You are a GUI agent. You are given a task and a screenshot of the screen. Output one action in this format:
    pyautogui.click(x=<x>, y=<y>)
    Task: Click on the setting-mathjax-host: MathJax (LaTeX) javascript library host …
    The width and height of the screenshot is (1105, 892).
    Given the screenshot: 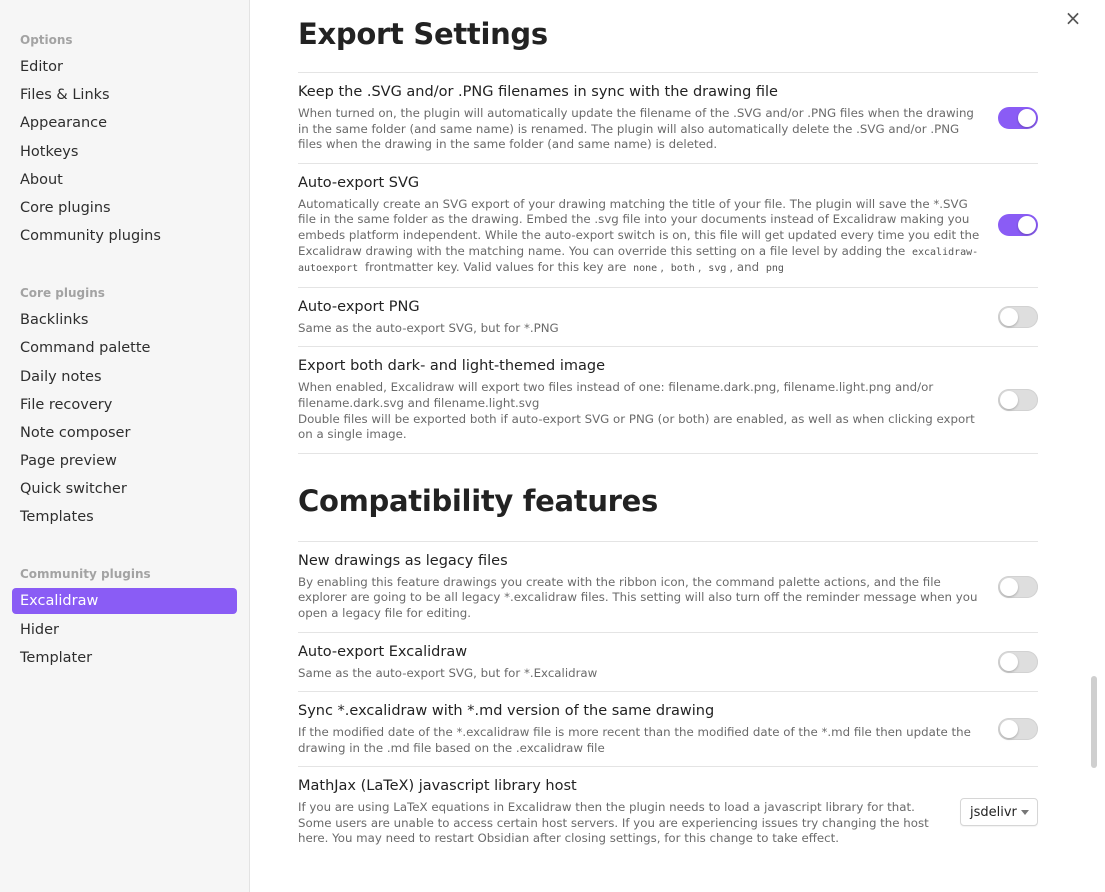 What is the action you would take?
    pyautogui.click(x=668, y=812)
    